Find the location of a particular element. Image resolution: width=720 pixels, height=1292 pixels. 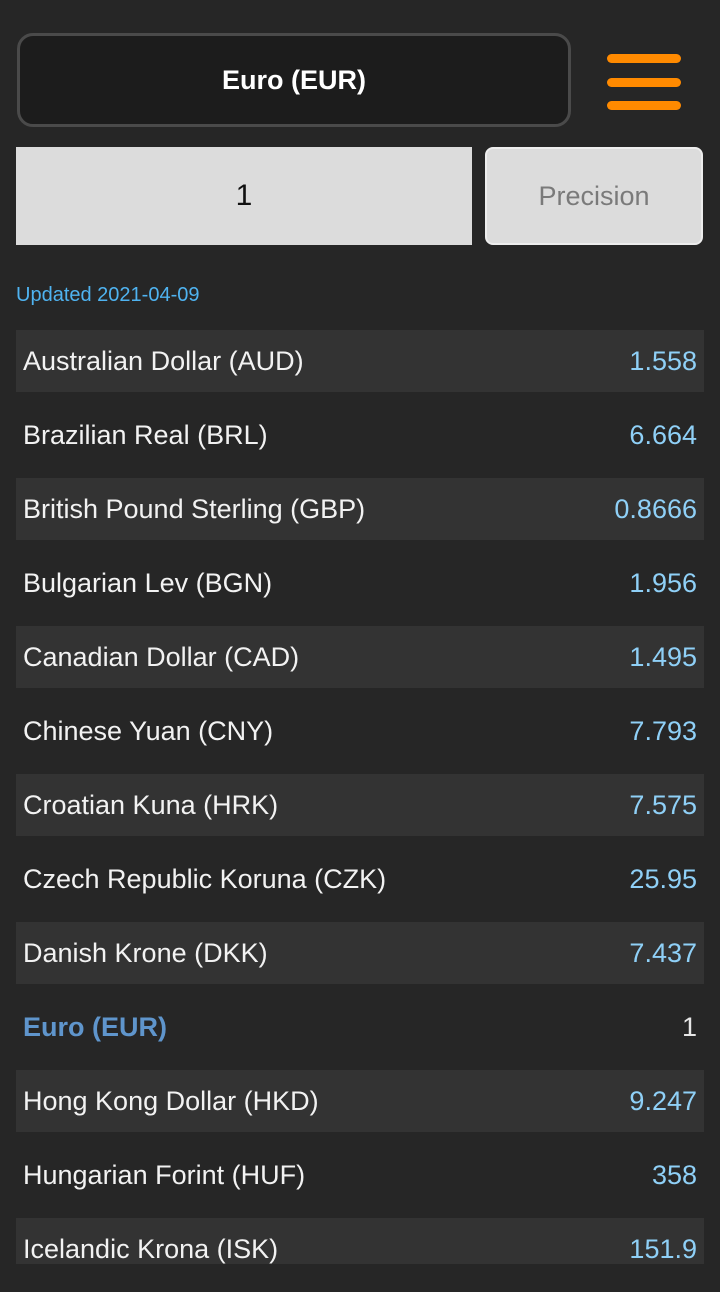

amount-value: 1 is located at coordinates (244, 195).